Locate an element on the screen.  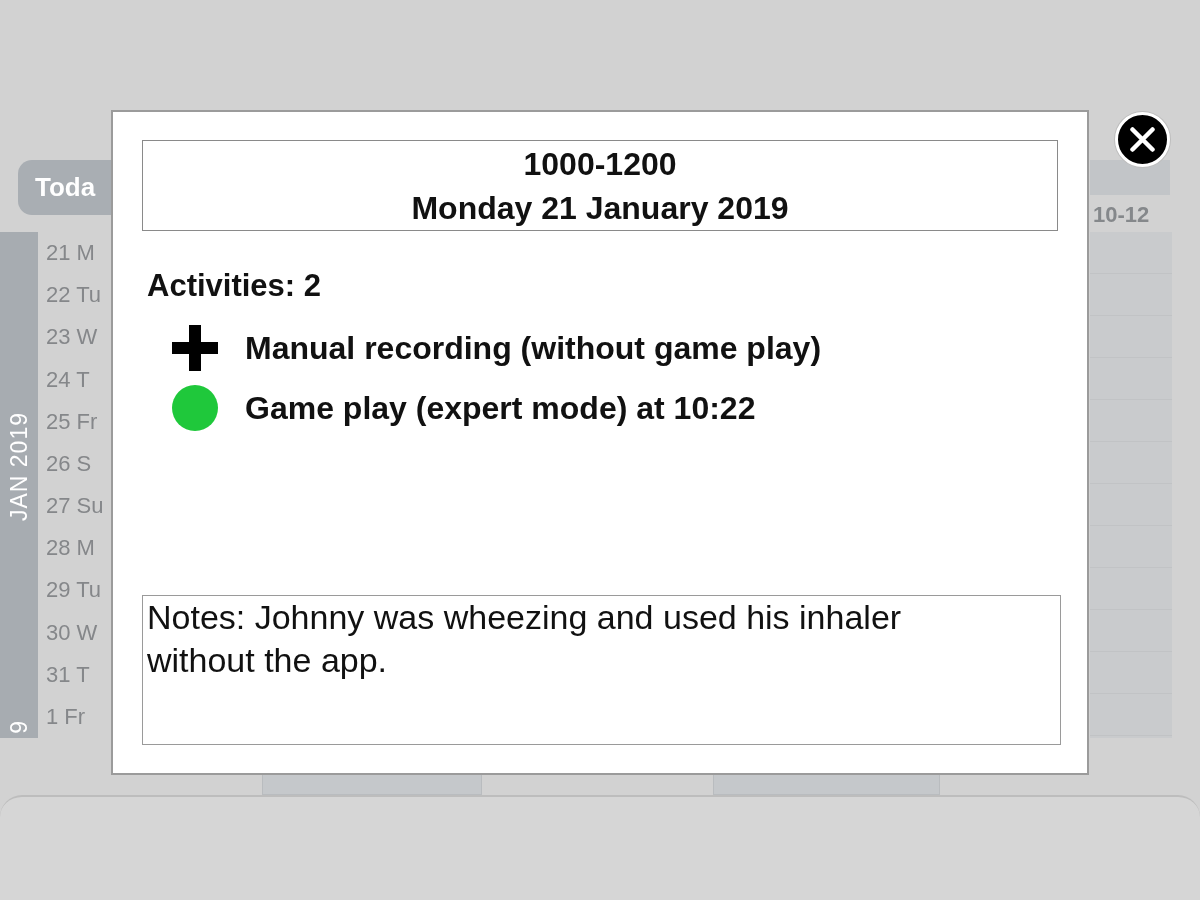
time-range: 1000-1200 is located at coordinates (600, 164).